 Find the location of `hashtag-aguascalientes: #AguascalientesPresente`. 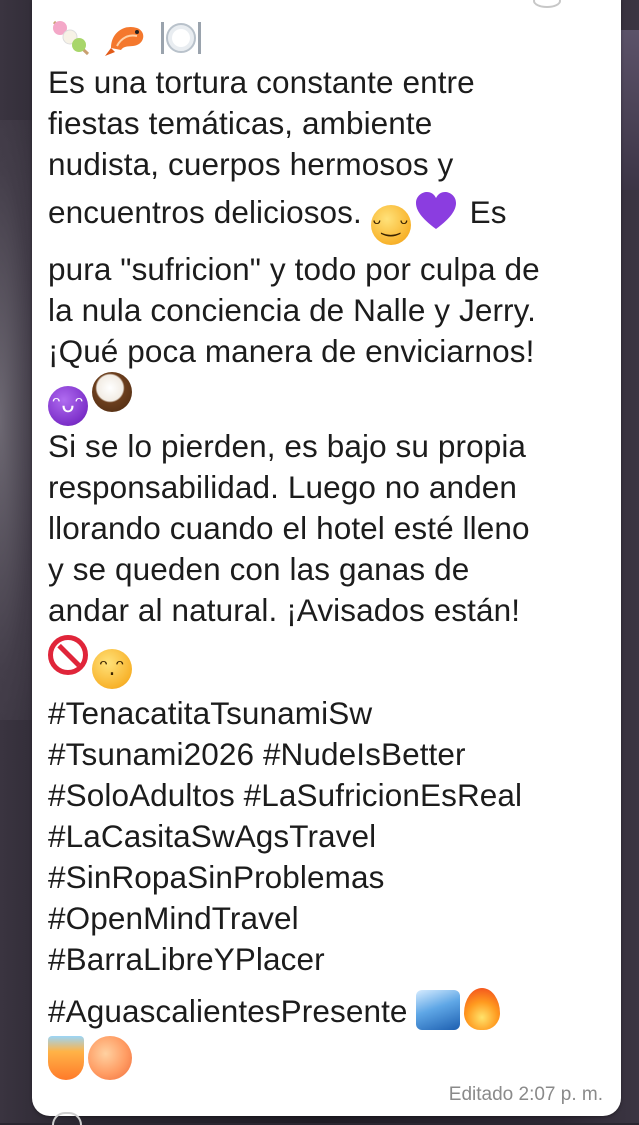

hashtag-aguascalientes: #AguascalientesPresente is located at coordinates (228, 1011).